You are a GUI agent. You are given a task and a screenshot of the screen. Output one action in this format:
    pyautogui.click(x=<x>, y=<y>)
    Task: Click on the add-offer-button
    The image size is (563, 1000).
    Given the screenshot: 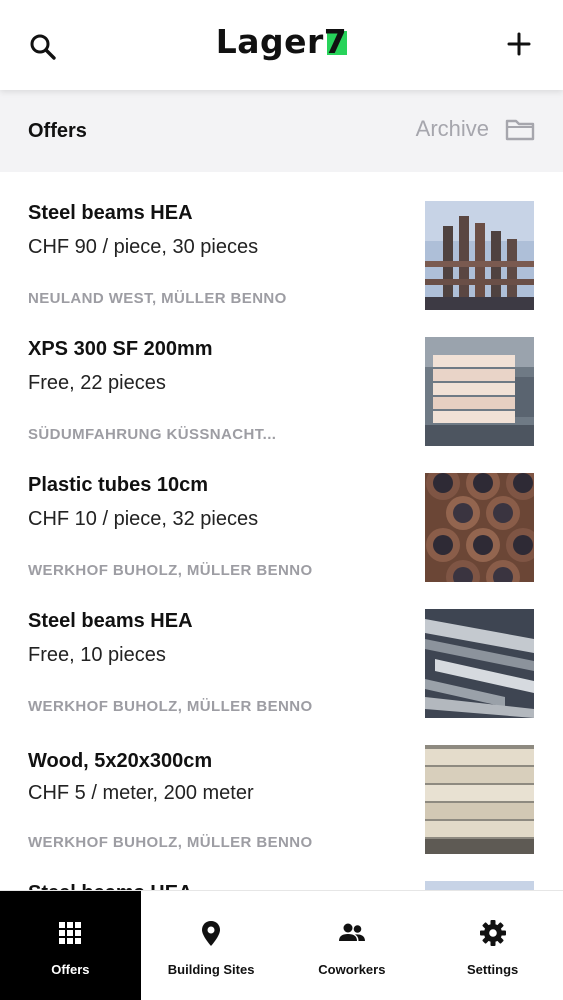 What is the action you would take?
    pyautogui.click(x=519, y=44)
    